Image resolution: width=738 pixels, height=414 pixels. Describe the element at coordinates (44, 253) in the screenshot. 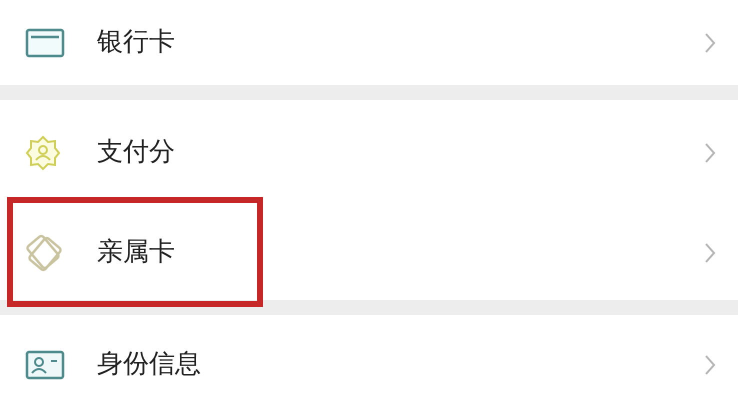

I see `cards-icon` at that location.